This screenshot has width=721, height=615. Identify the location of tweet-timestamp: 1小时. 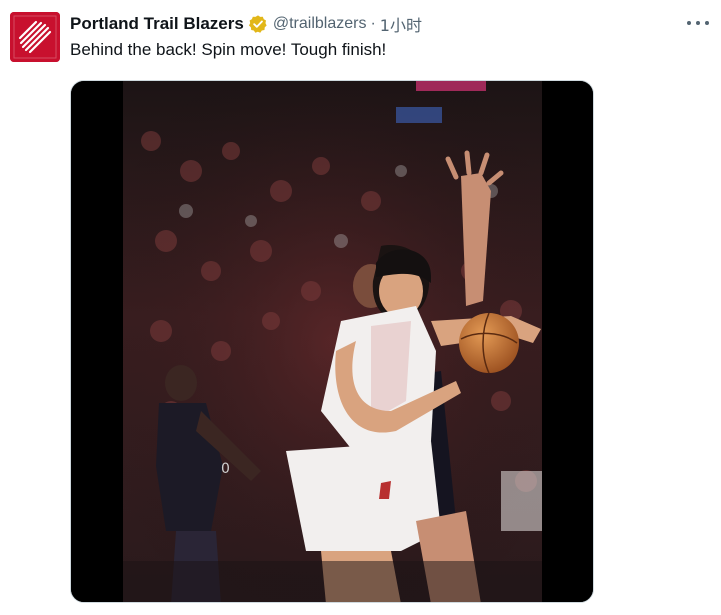
(401, 24).